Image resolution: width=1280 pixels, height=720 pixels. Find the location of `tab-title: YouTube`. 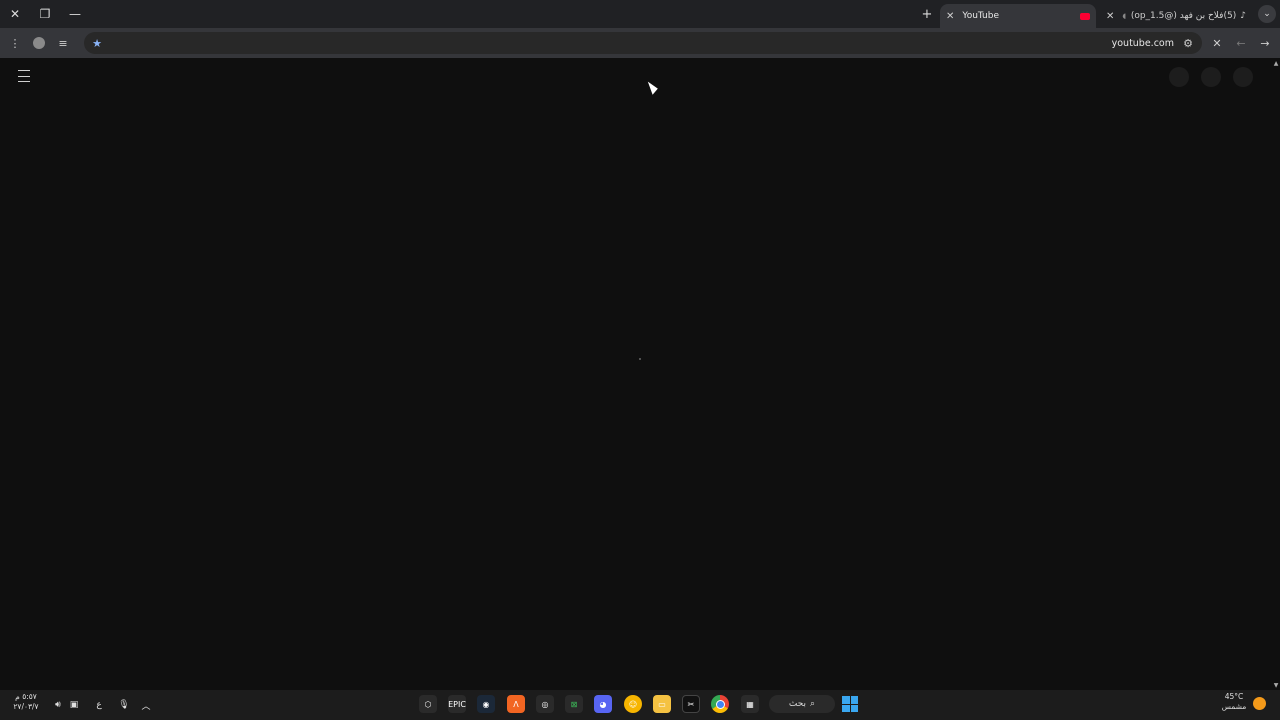

tab-title: YouTube is located at coordinates (980, 16).